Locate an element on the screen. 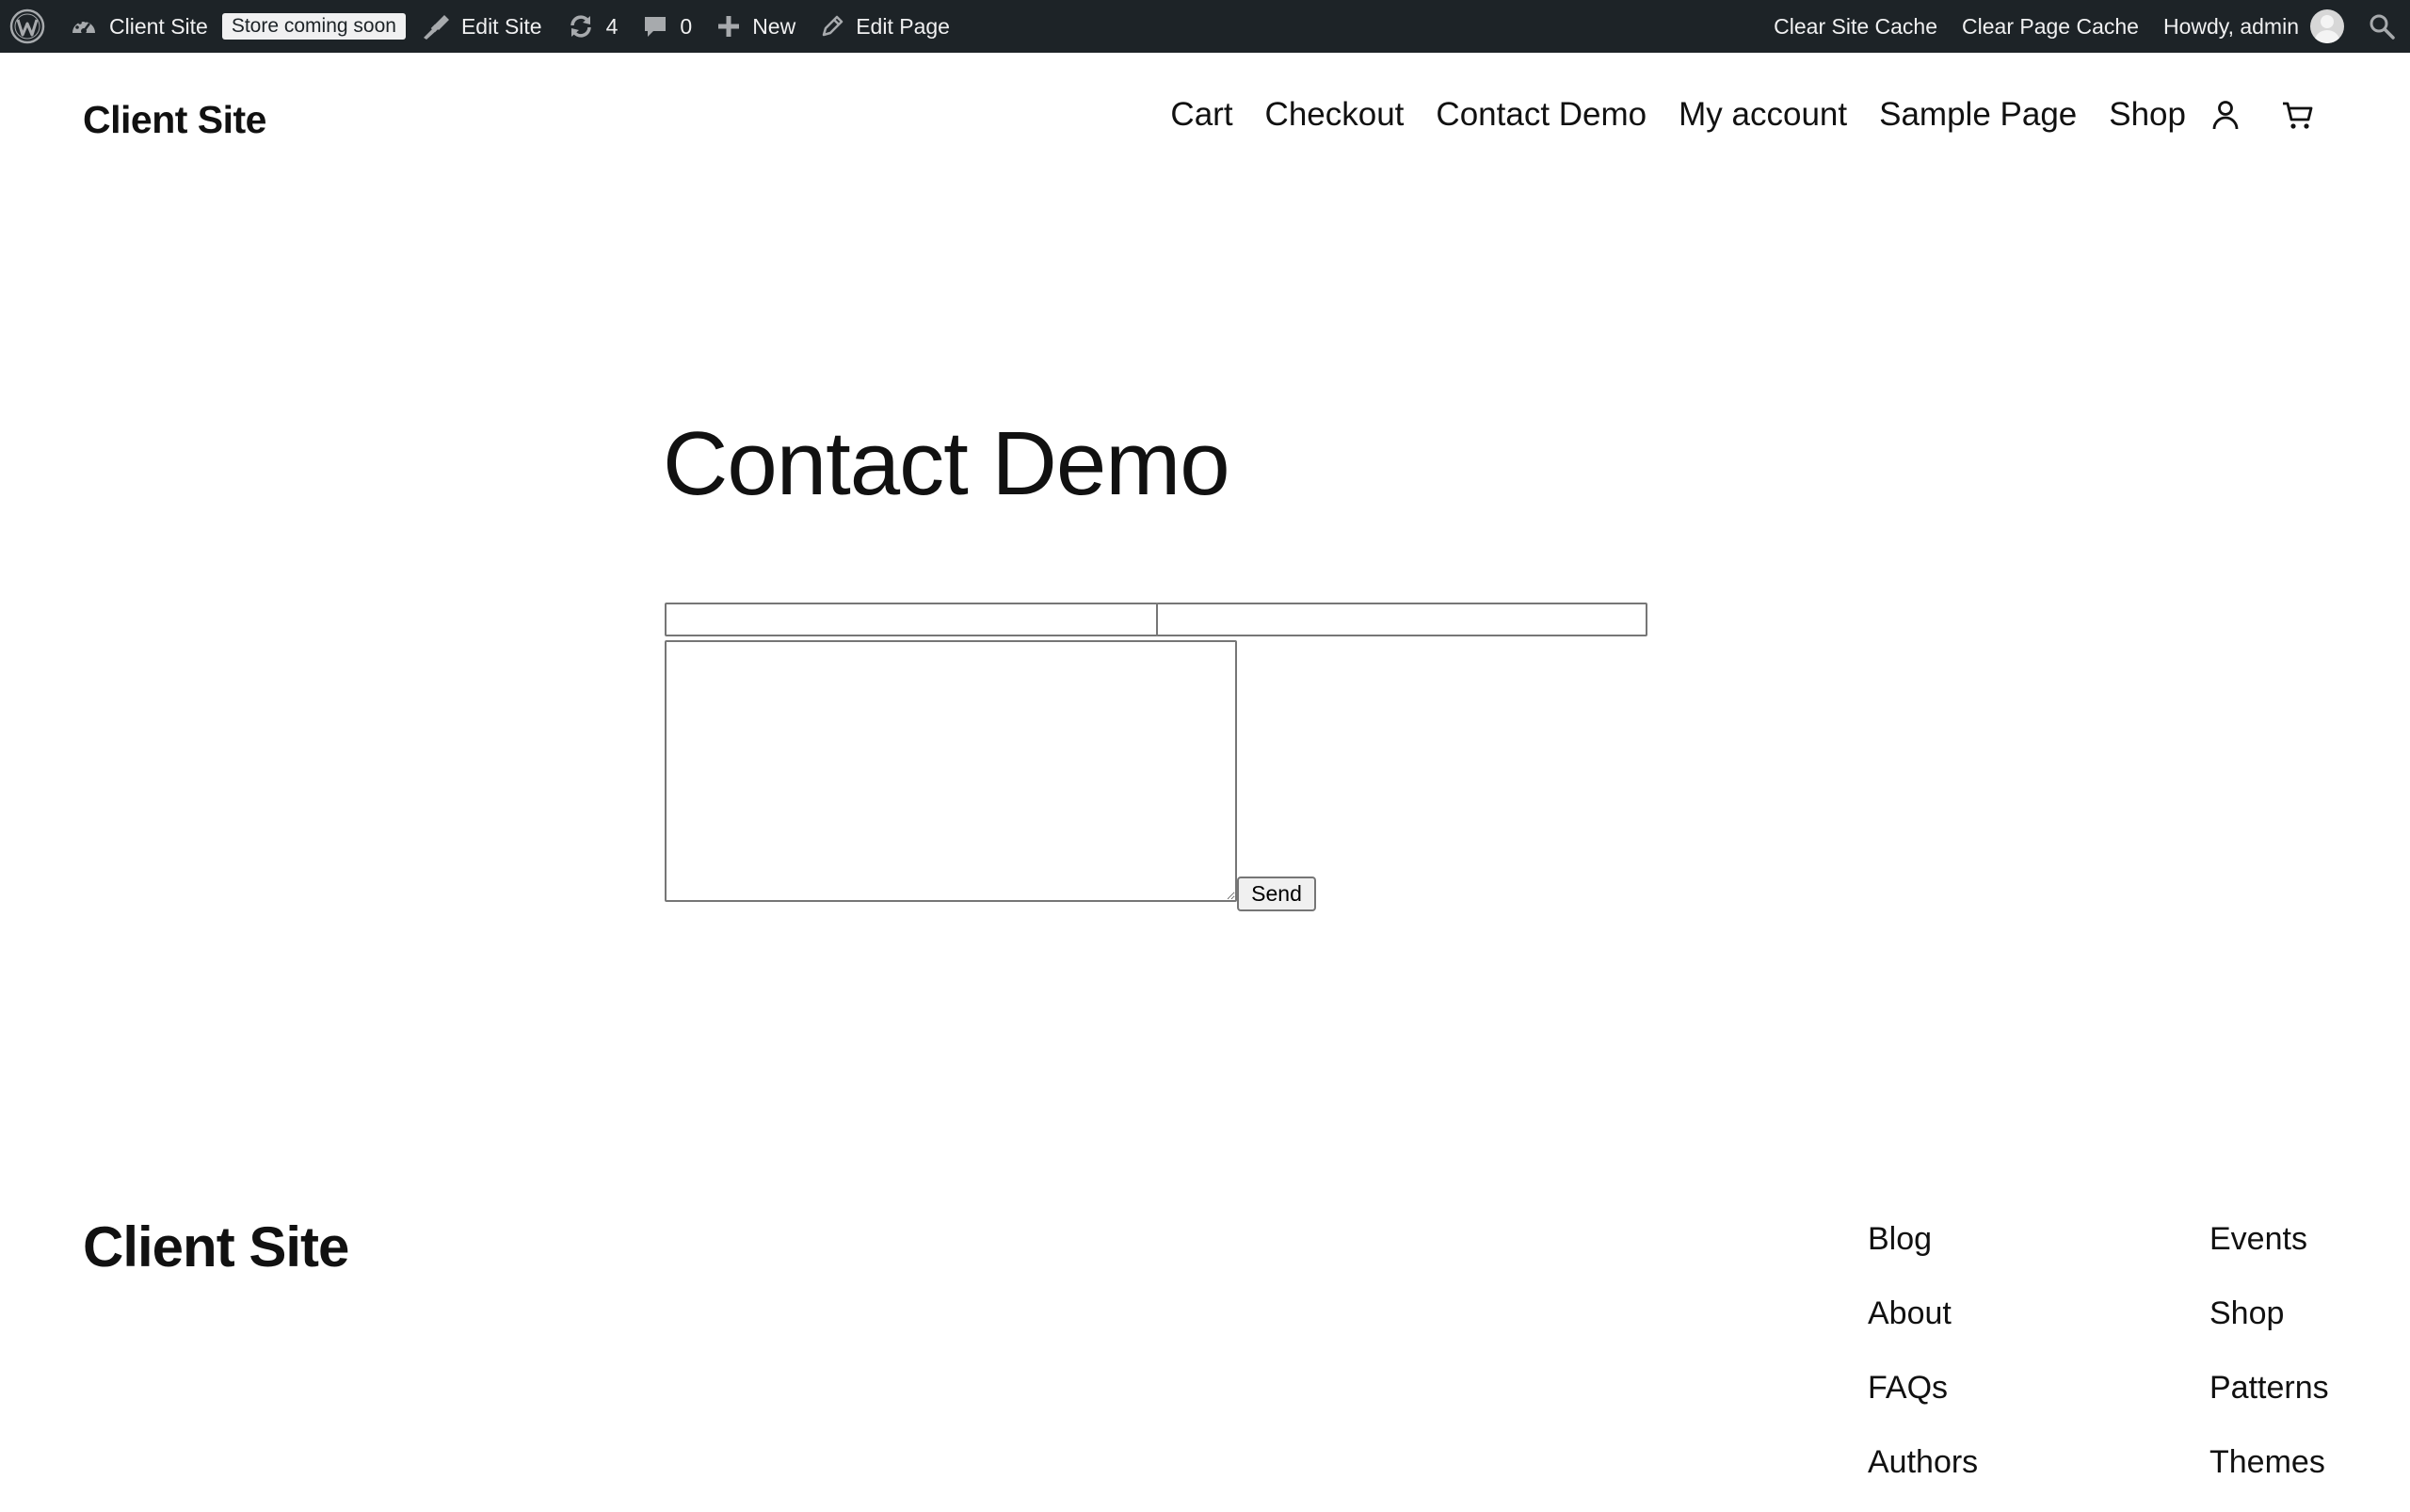  footer-link-about: About is located at coordinates (1923, 1326).